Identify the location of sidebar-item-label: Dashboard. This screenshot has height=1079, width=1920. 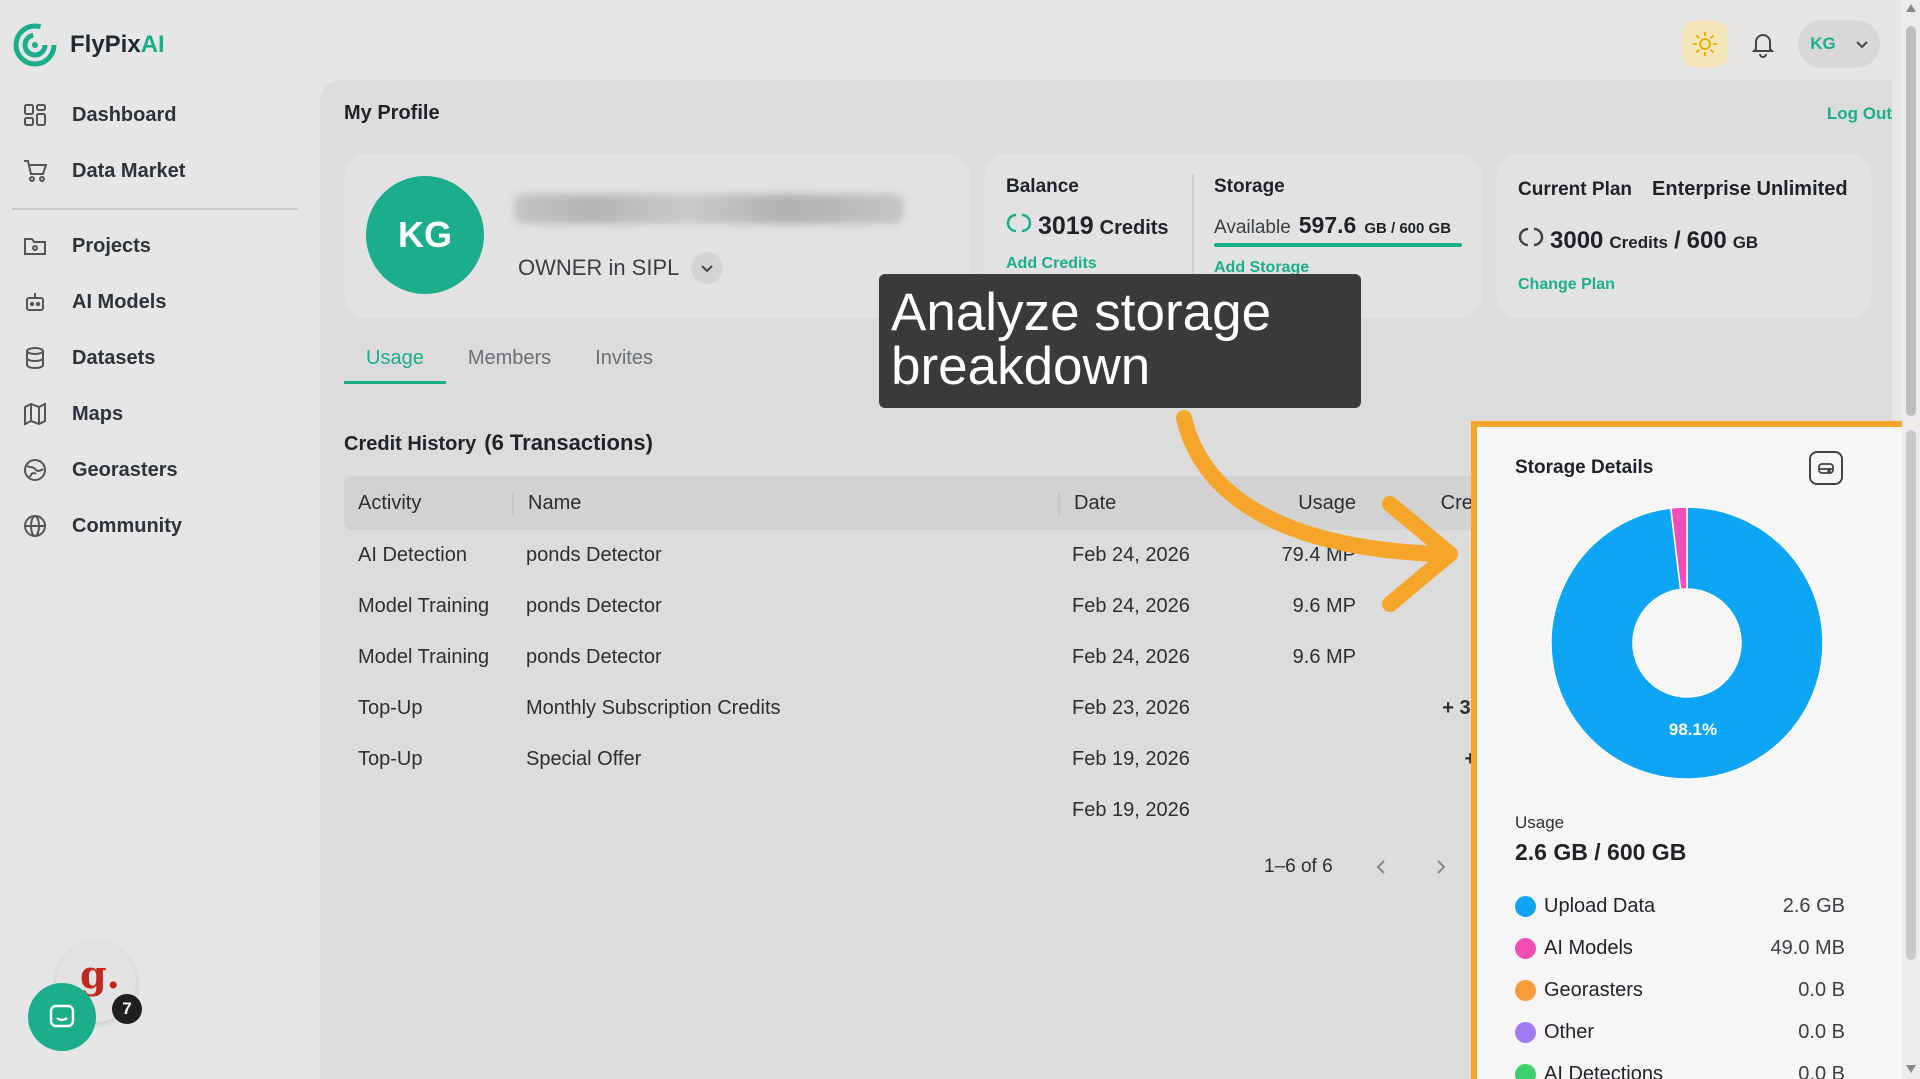
(124, 114).